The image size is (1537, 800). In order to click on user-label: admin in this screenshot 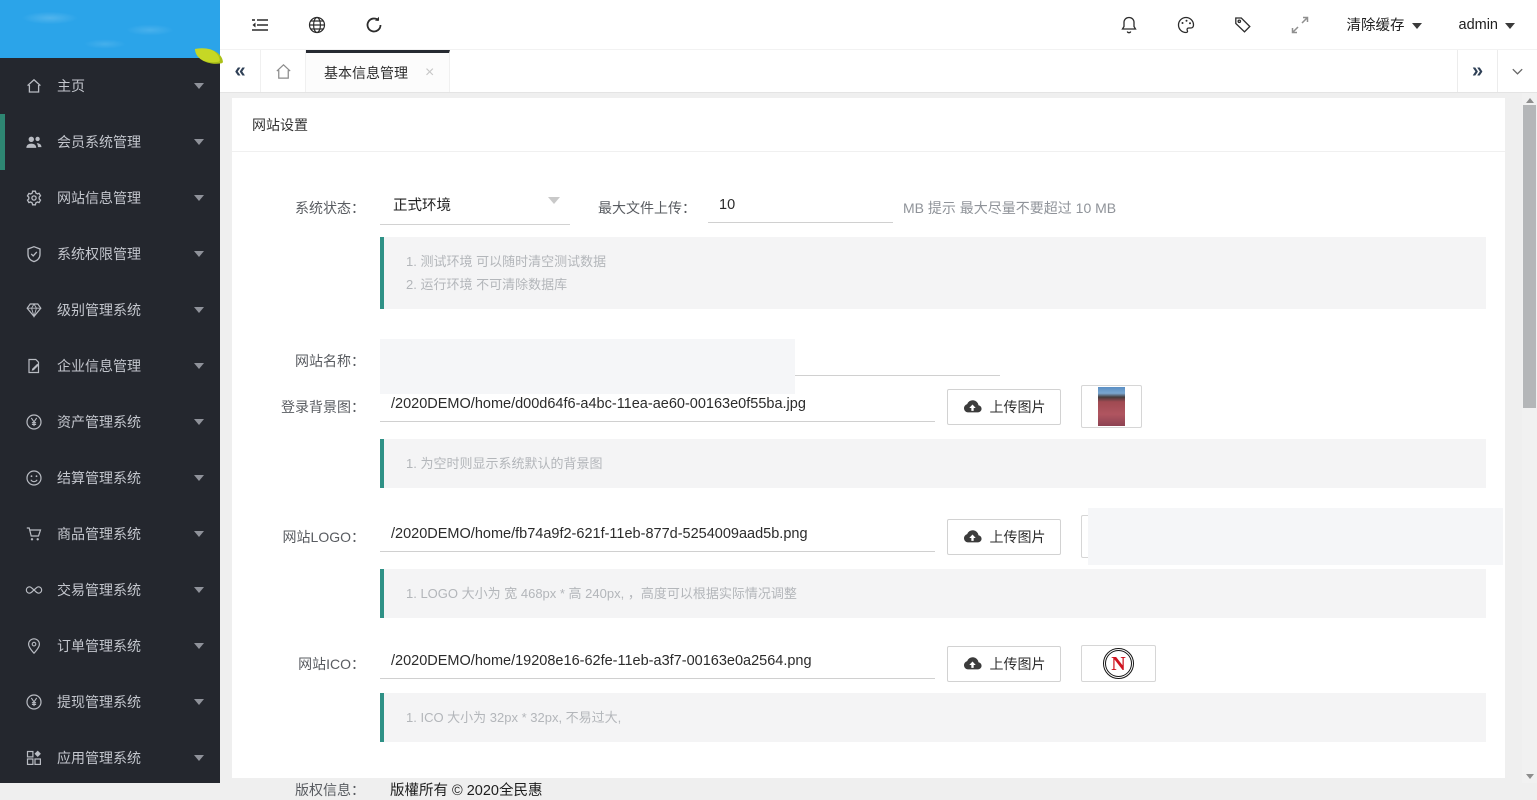, I will do `click(1479, 25)`.